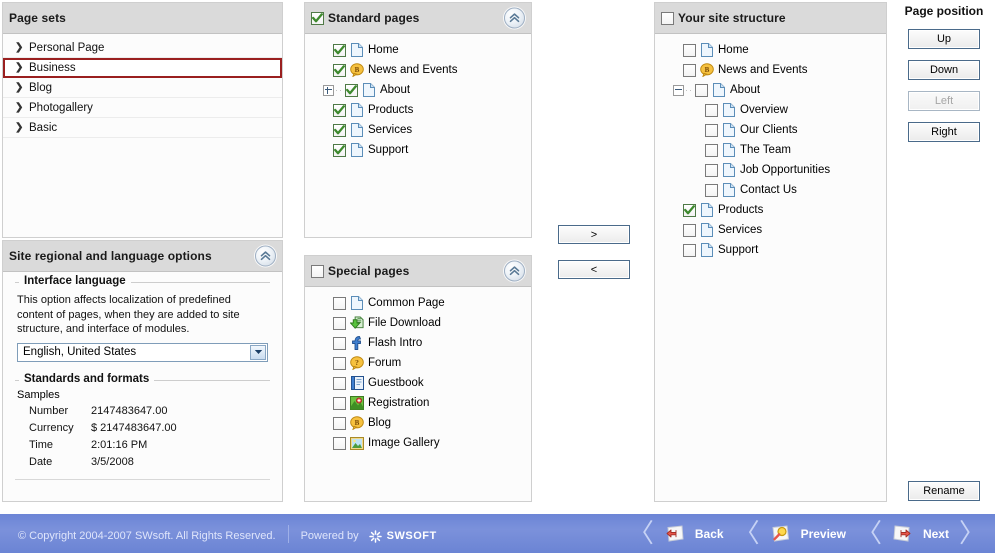  I want to click on move-down-button: Down, so click(944, 70).